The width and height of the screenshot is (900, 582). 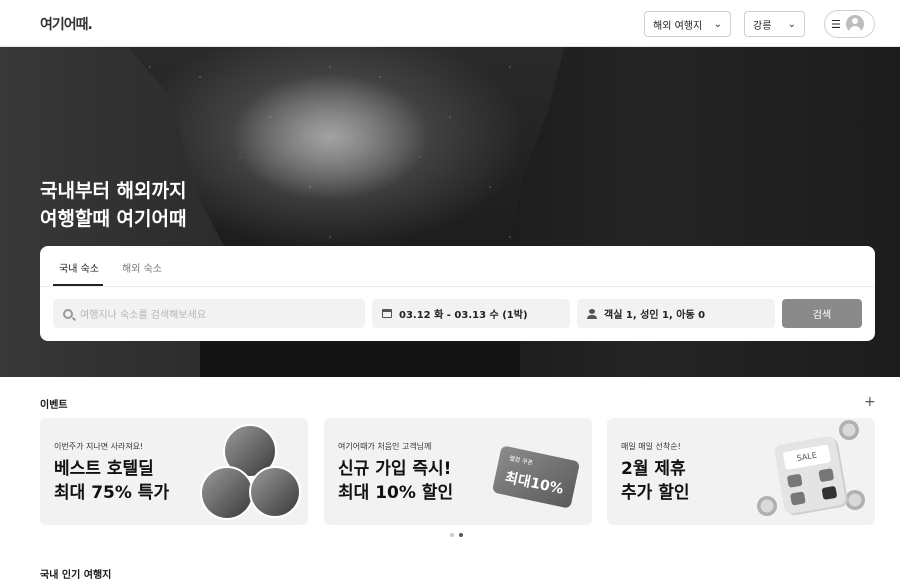 I want to click on event-headline-line2: 추가 할인, so click(x=655, y=493).